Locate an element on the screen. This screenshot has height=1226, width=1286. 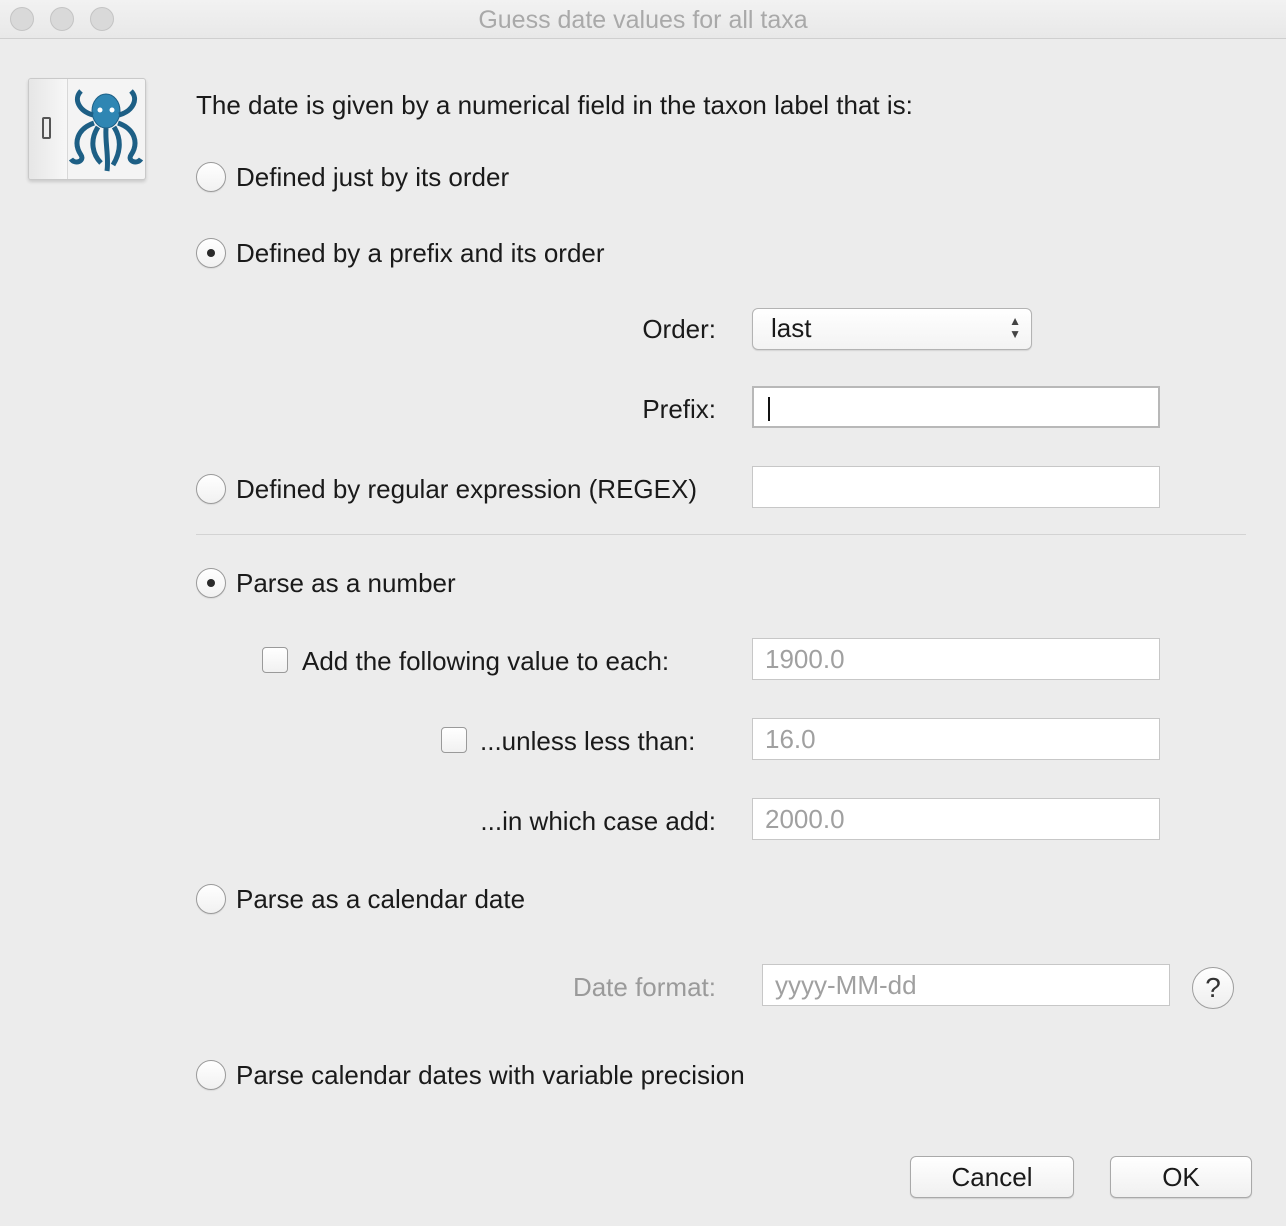
title-bar: Guess date values for all taxa is located at coordinates (643, 19).